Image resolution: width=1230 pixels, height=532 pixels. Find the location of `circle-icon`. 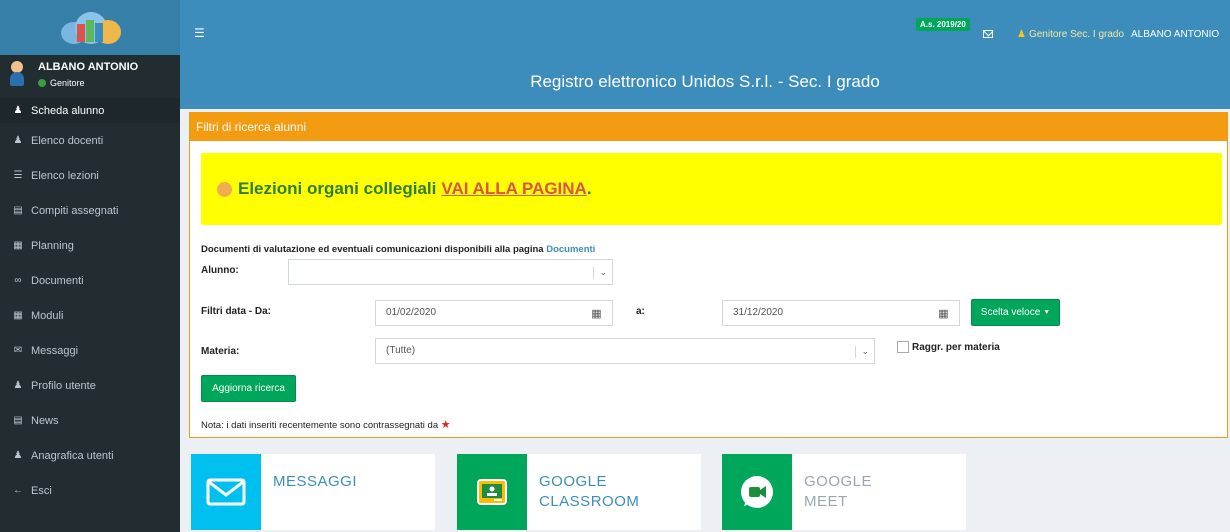

circle-icon is located at coordinates (224, 189).